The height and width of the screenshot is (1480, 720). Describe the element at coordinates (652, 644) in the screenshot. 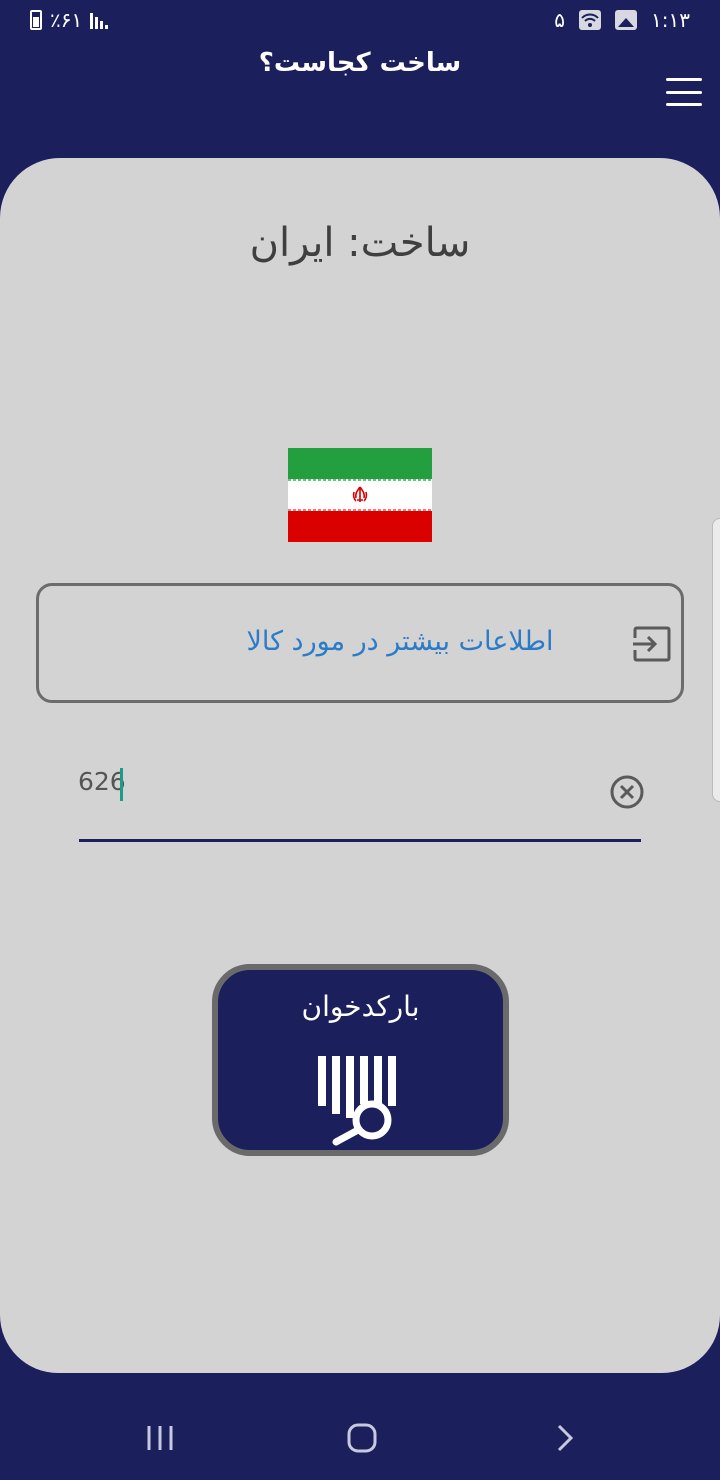

I see `exit-to-app-icon` at that location.